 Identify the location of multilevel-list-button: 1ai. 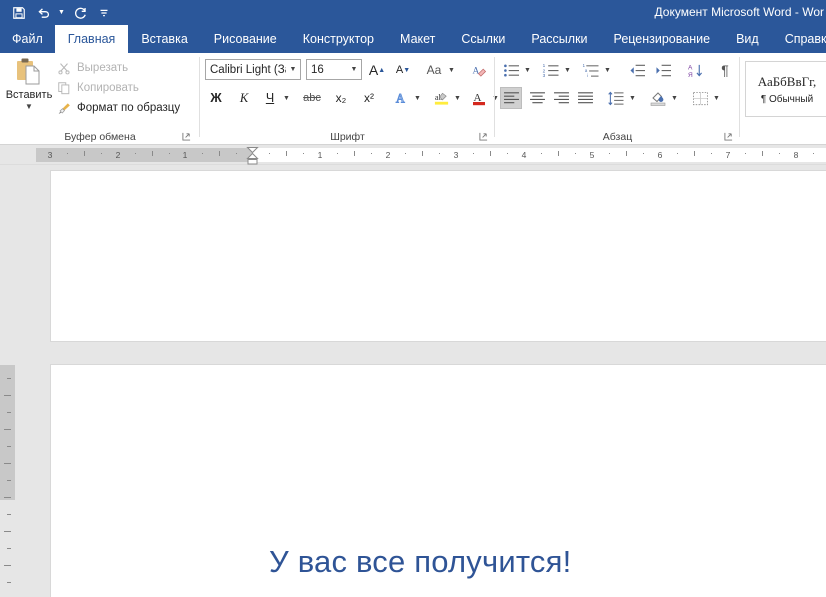
(591, 70).